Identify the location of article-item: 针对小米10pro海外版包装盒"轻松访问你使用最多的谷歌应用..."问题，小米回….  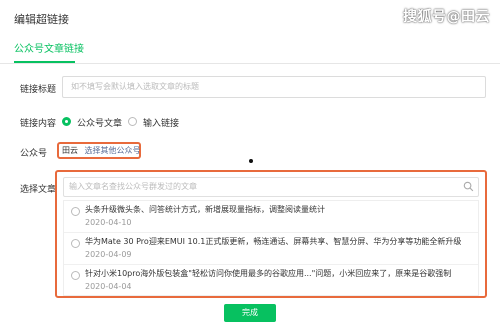
(271, 280).